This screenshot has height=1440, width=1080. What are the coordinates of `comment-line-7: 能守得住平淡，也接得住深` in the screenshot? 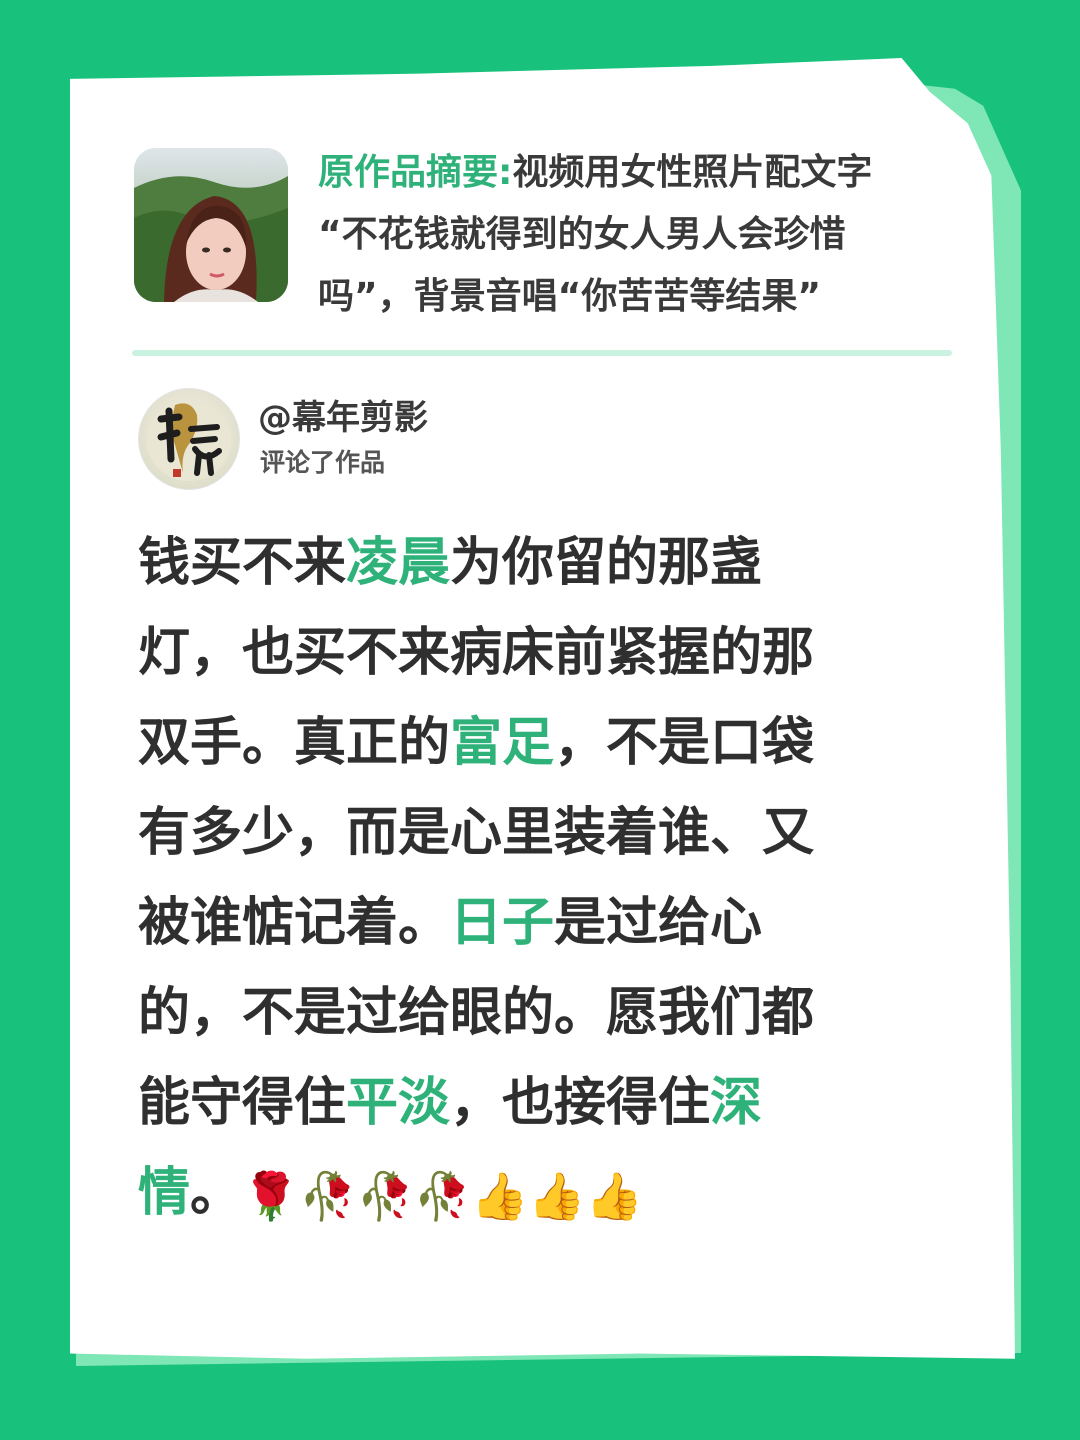 It's located at (450, 1103).